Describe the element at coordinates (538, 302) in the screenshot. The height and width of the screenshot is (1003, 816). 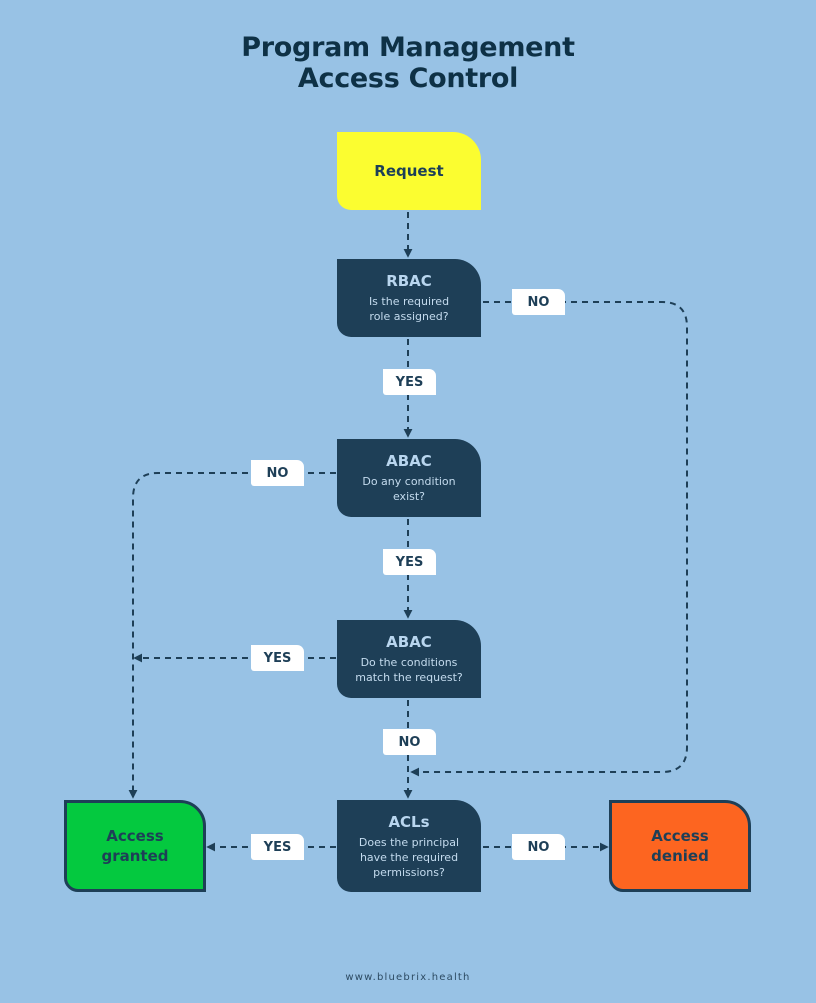
I see `rbac-no-label: NO` at that location.